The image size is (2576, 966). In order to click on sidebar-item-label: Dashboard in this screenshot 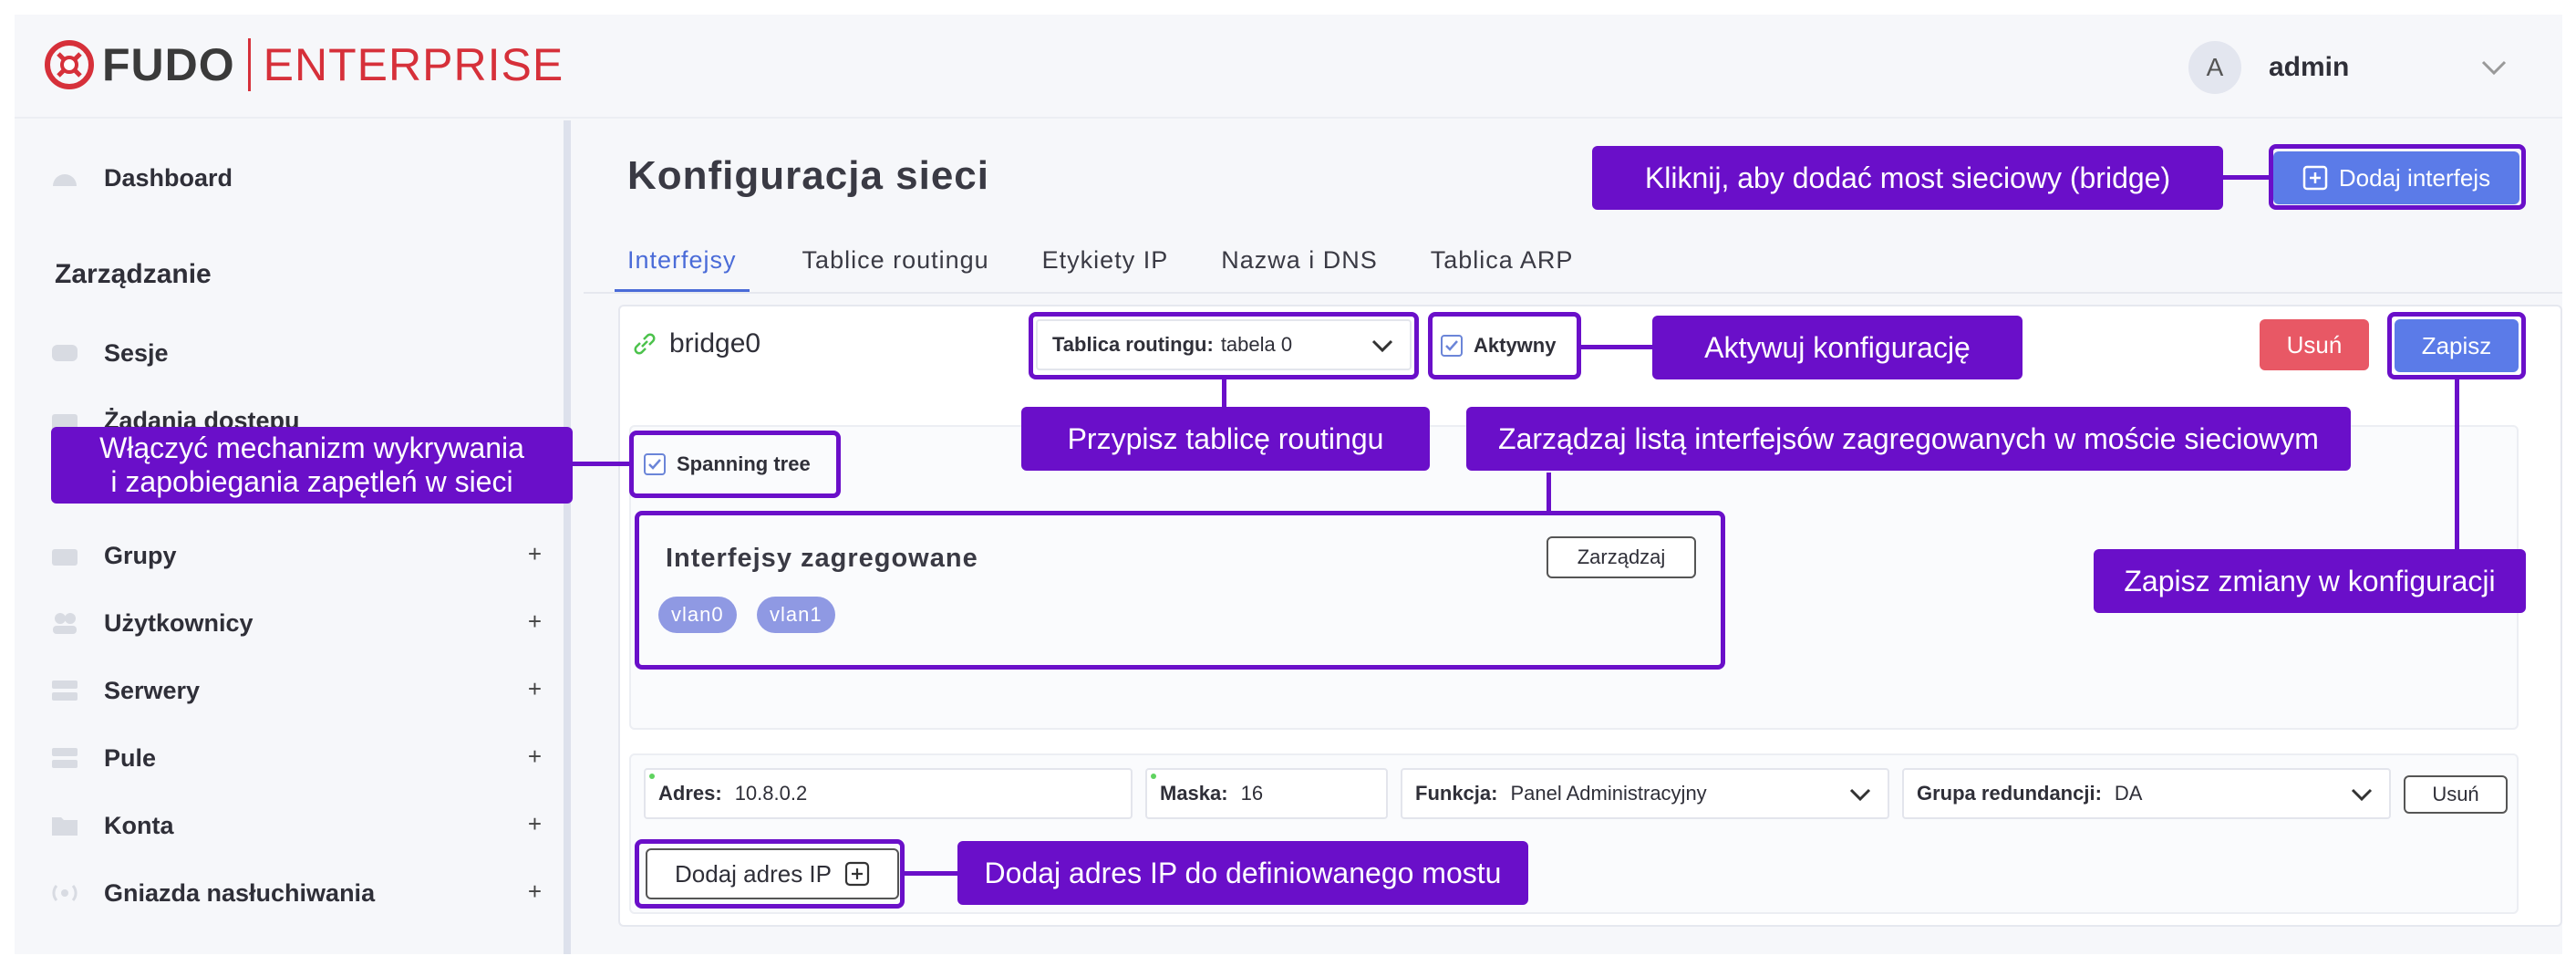, I will do `click(168, 177)`.